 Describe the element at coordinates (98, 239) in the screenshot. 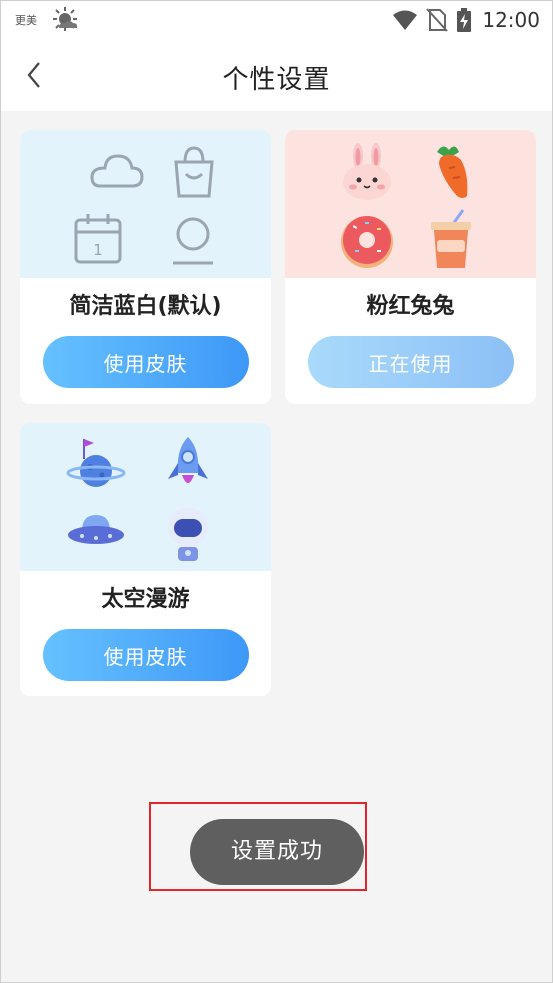

I see `calendar-icon: 1` at that location.